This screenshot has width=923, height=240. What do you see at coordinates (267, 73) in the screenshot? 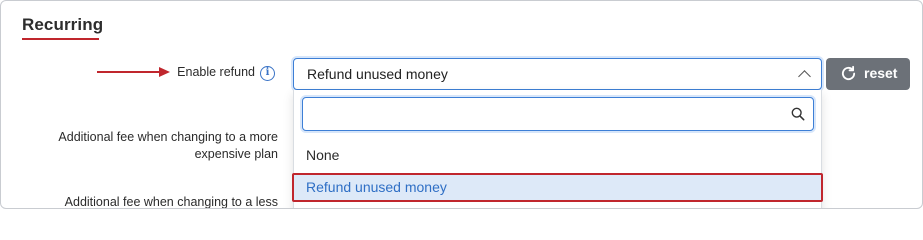
I see `info-icon: i` at bounding box center [267, 73].